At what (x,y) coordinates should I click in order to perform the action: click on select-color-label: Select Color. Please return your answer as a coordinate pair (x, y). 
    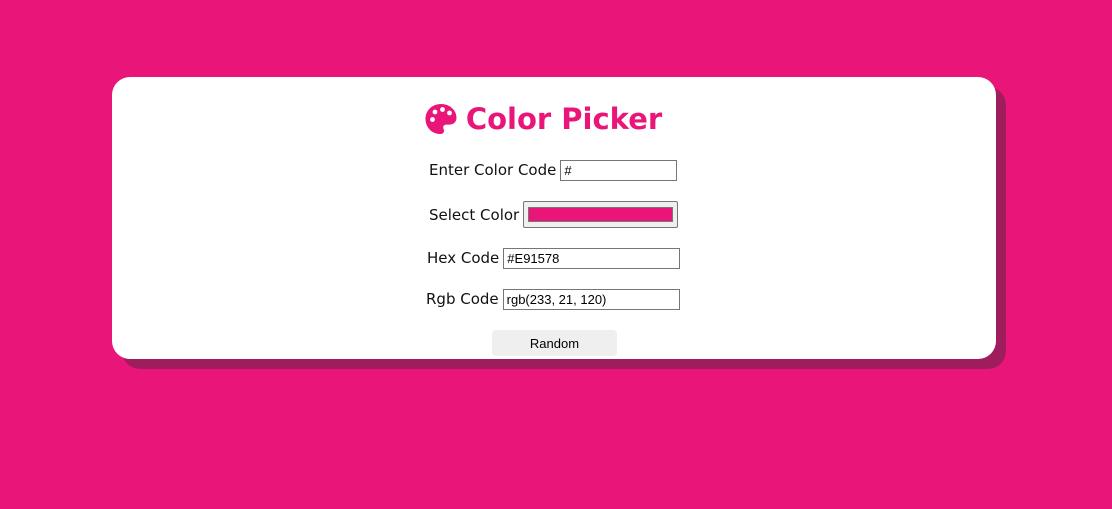
    Looking at the image, I should click on (474, 214).